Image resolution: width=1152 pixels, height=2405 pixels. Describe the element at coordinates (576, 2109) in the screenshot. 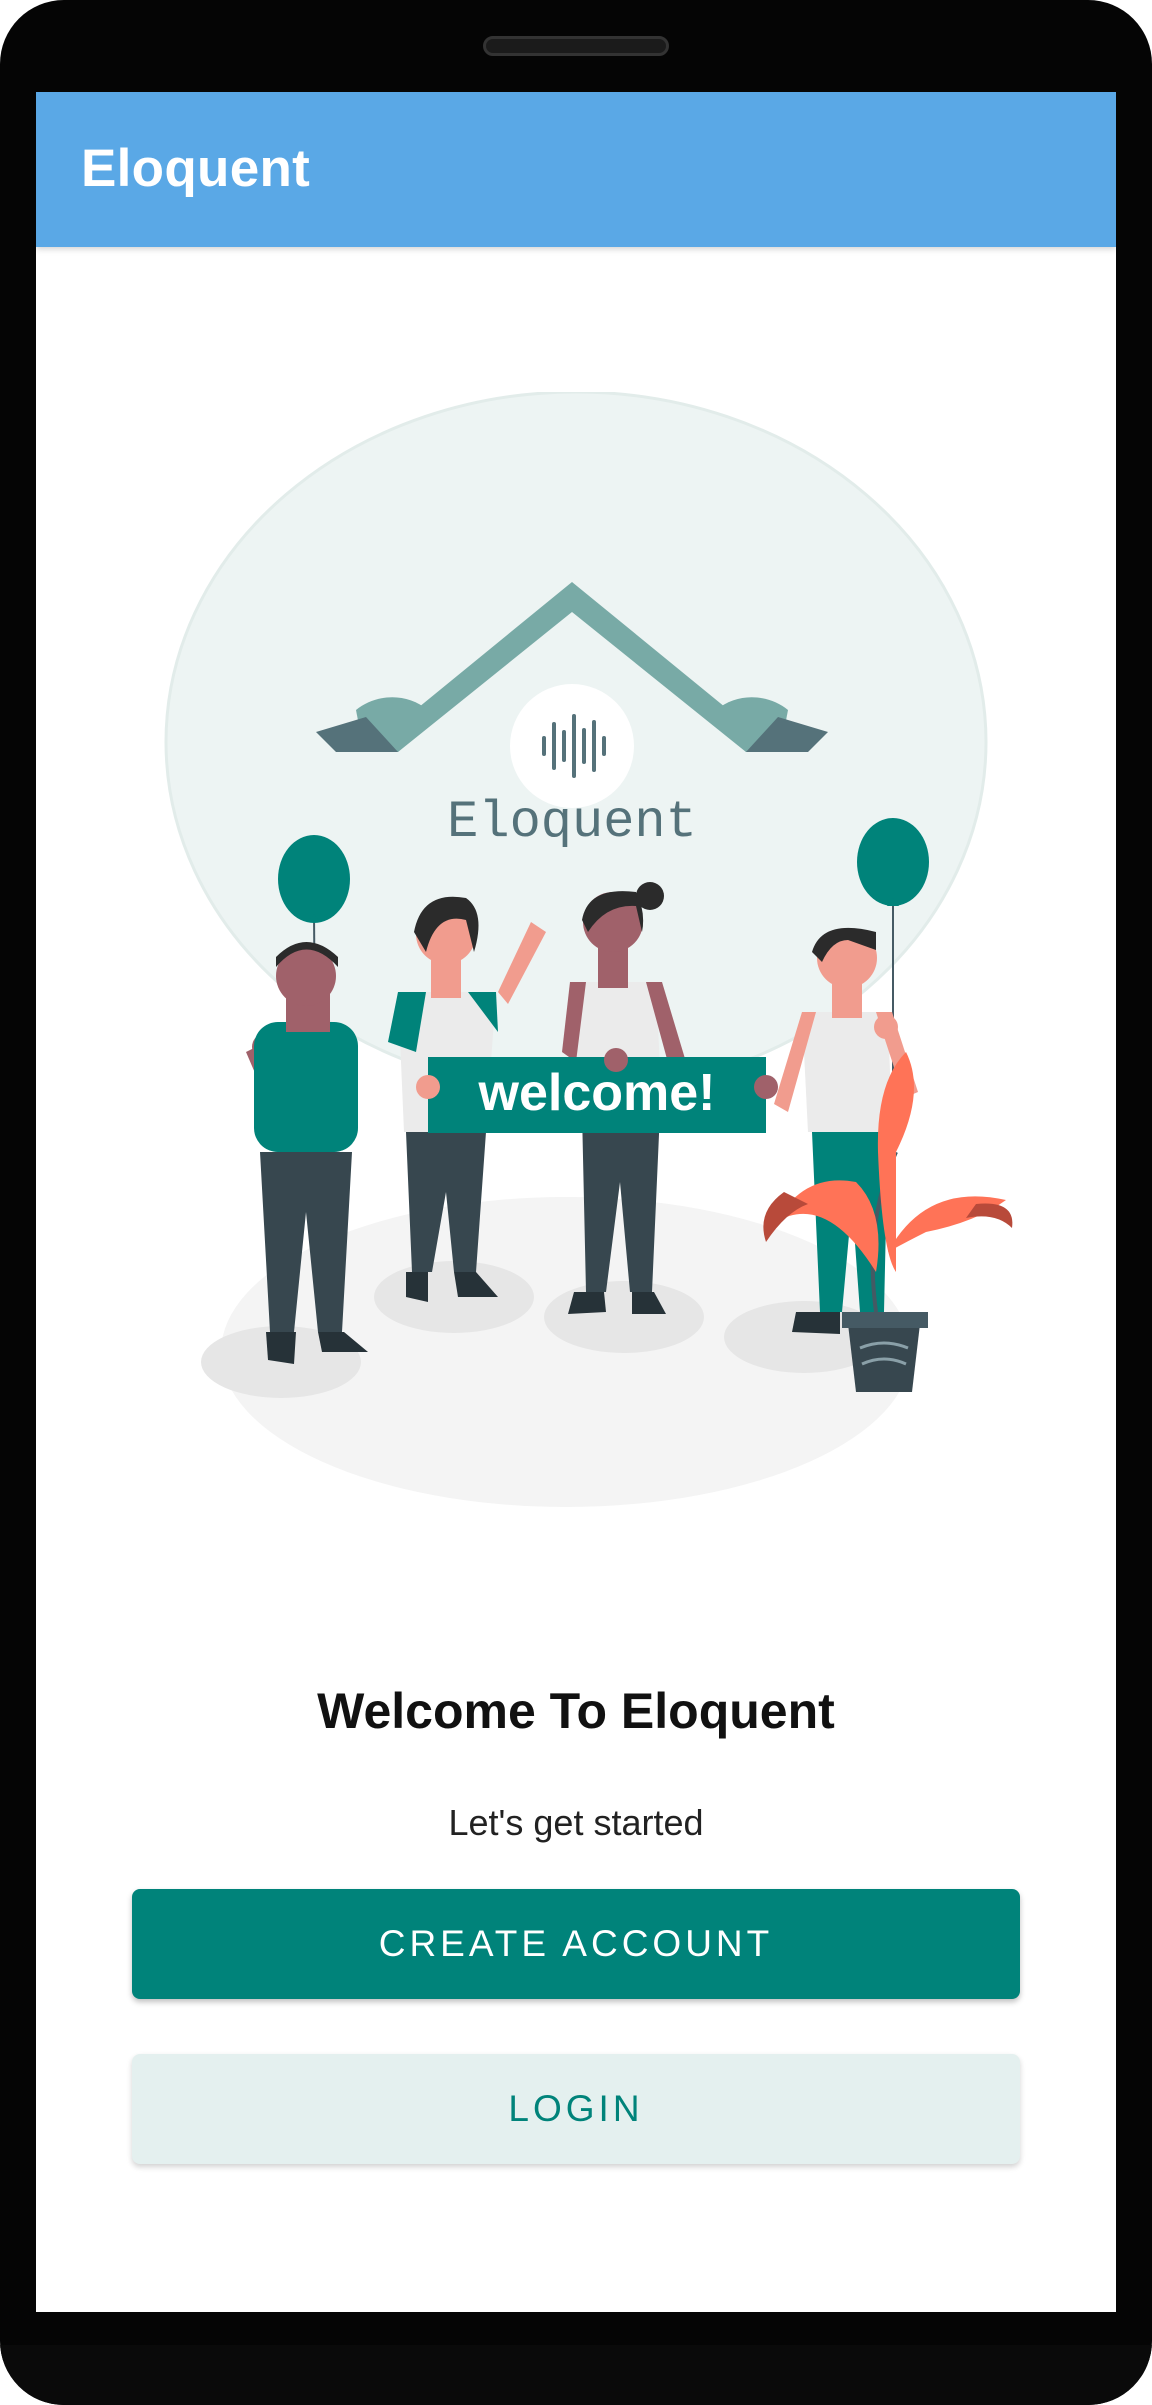

I see `login-button: LOGIN` at that location.